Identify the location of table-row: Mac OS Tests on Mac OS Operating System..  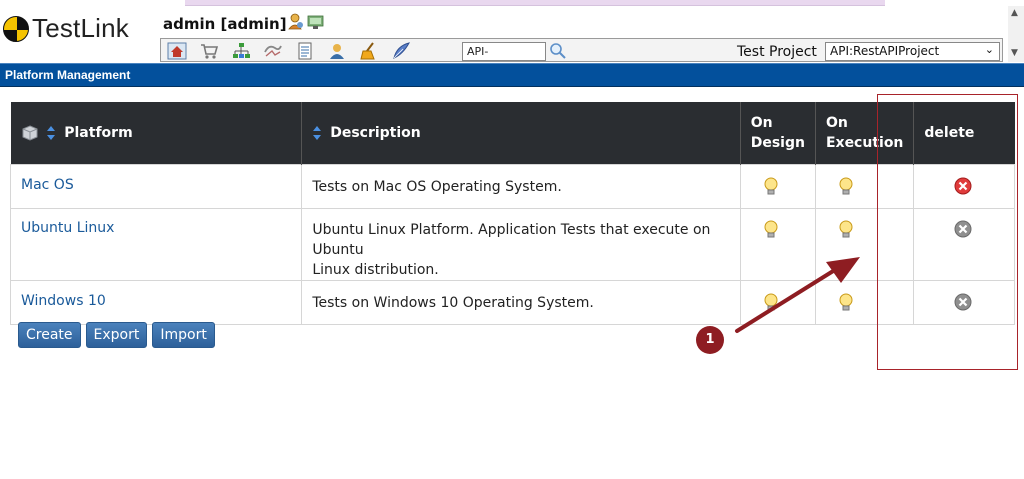
(512, 186).